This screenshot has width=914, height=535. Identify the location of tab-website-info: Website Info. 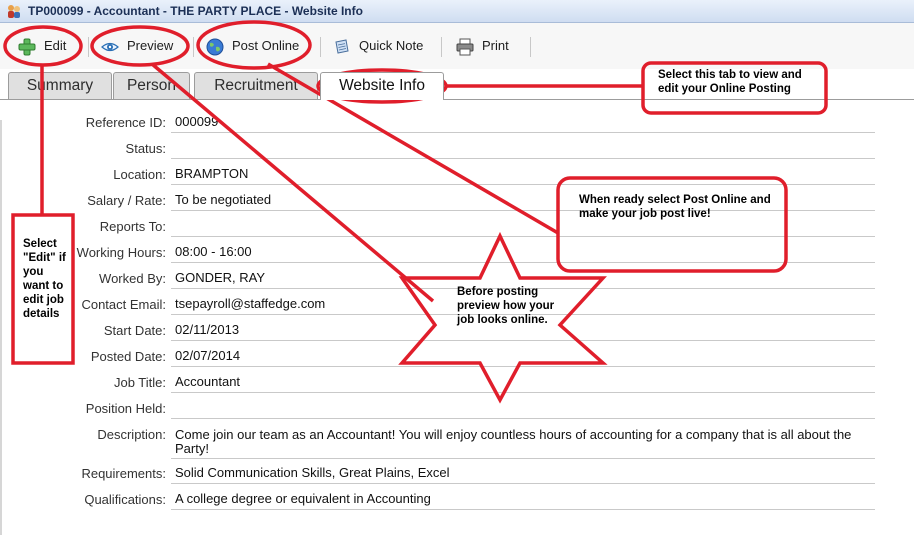
(382, 86).